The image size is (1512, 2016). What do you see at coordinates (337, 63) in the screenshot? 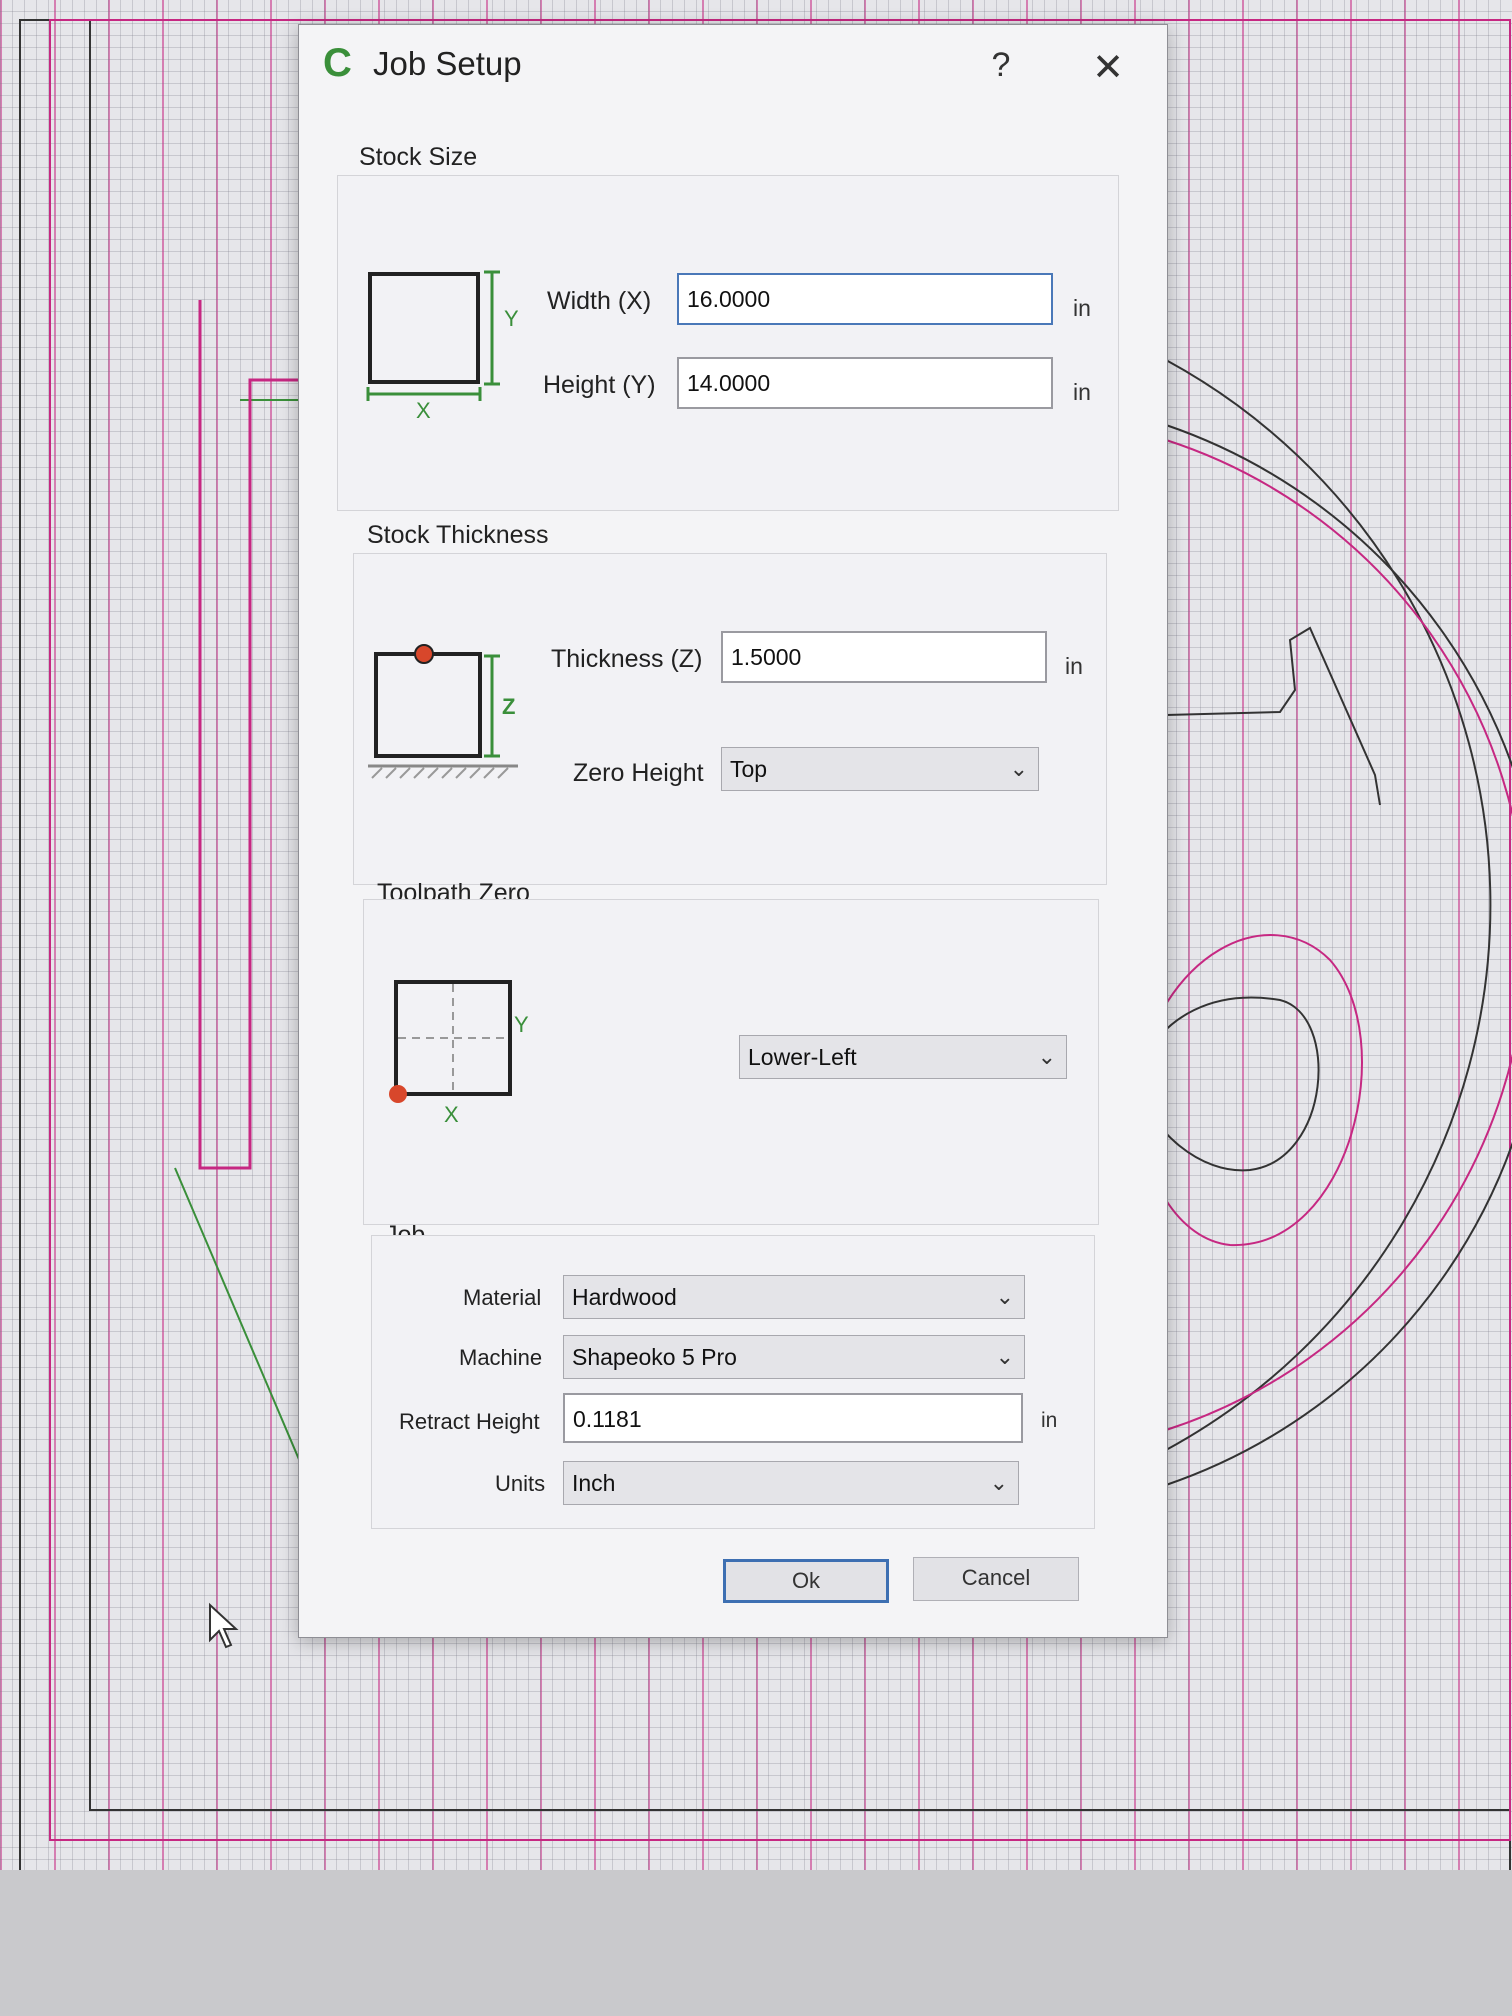
I see `carbide-logo-icon: C` at bounding box center [337, 63].